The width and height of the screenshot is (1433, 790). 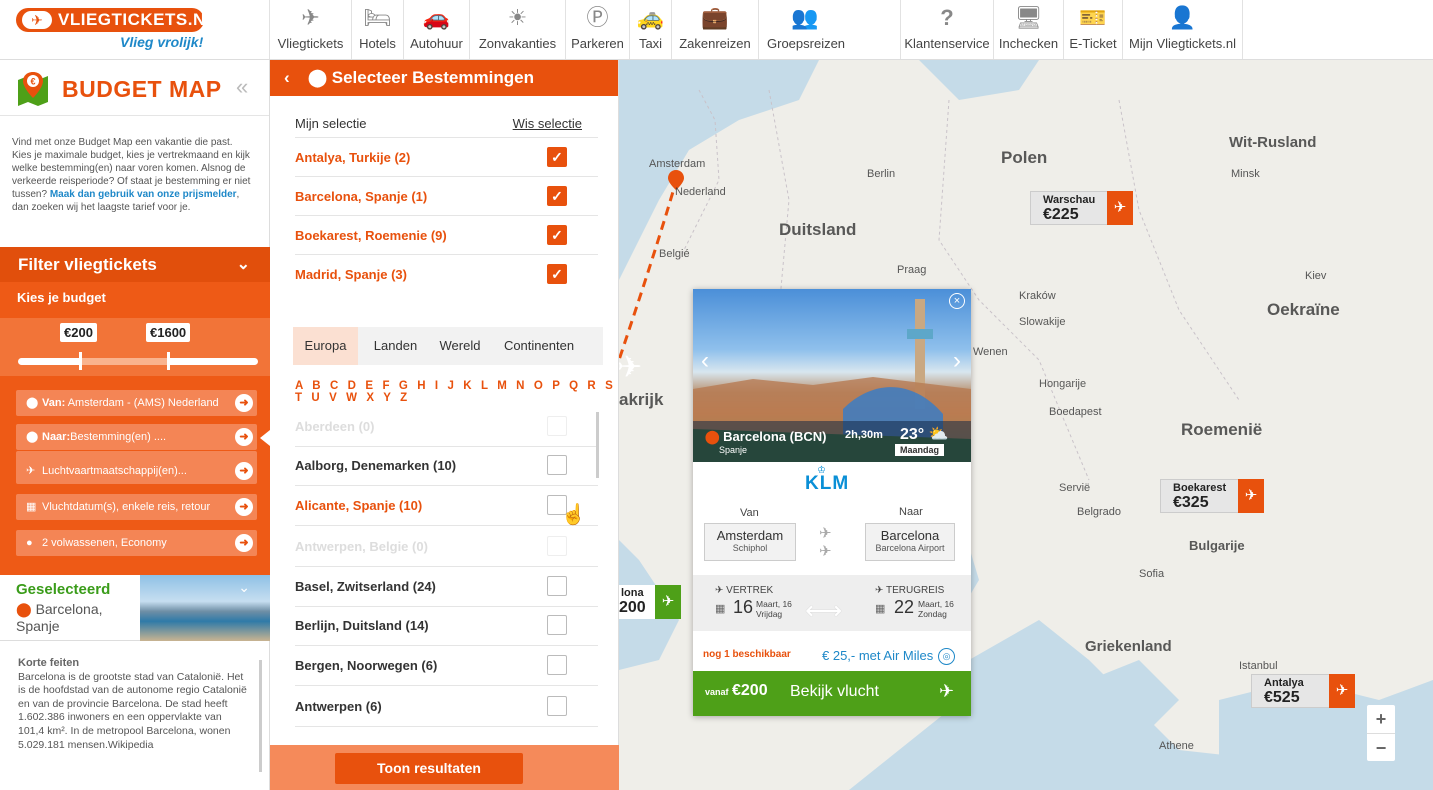 What do you see at coordinates (714, 29) in the screenshot?
I see `nav-zakenreizen: 💼 Zakenreizen` at bounding box center [714, 29].